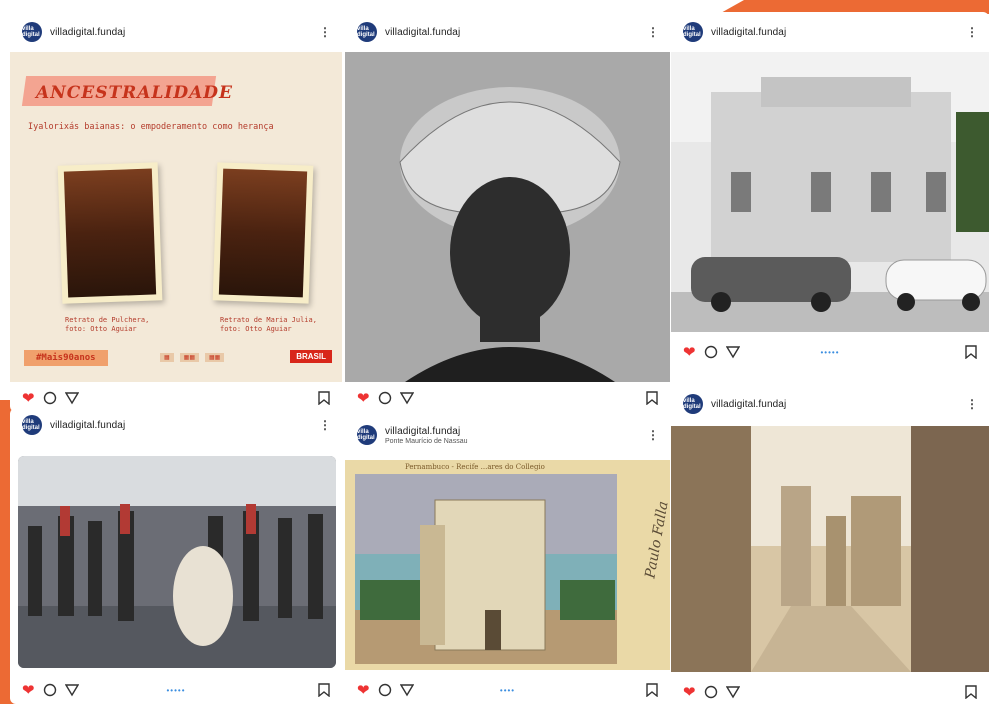 Image resolution: width=989 pixels, height=704 pixels. Describe the element at coordinates (486, 569) in the screenshot. I see `postcard-illustration` at that location.